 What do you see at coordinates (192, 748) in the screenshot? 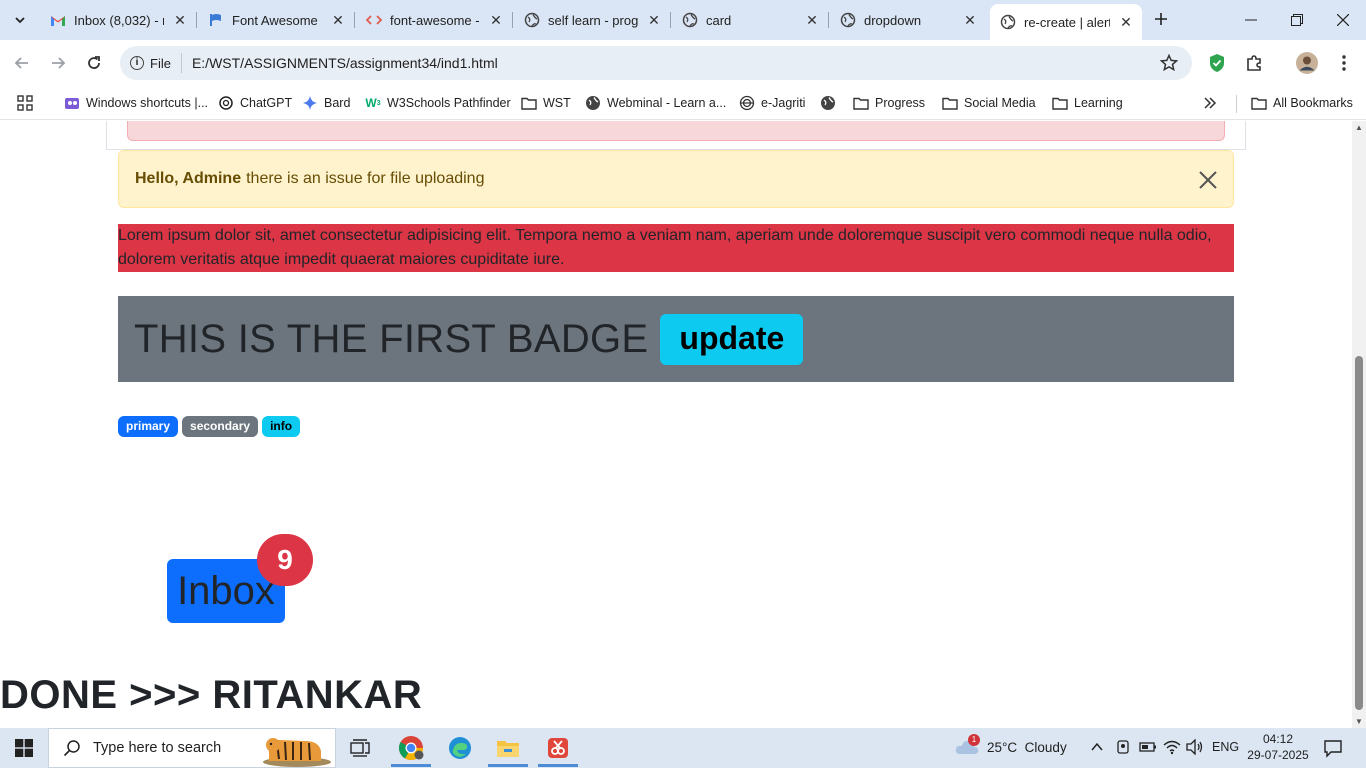
I see `taskbar-search: Type here to search` at bounding box center [192, 748].